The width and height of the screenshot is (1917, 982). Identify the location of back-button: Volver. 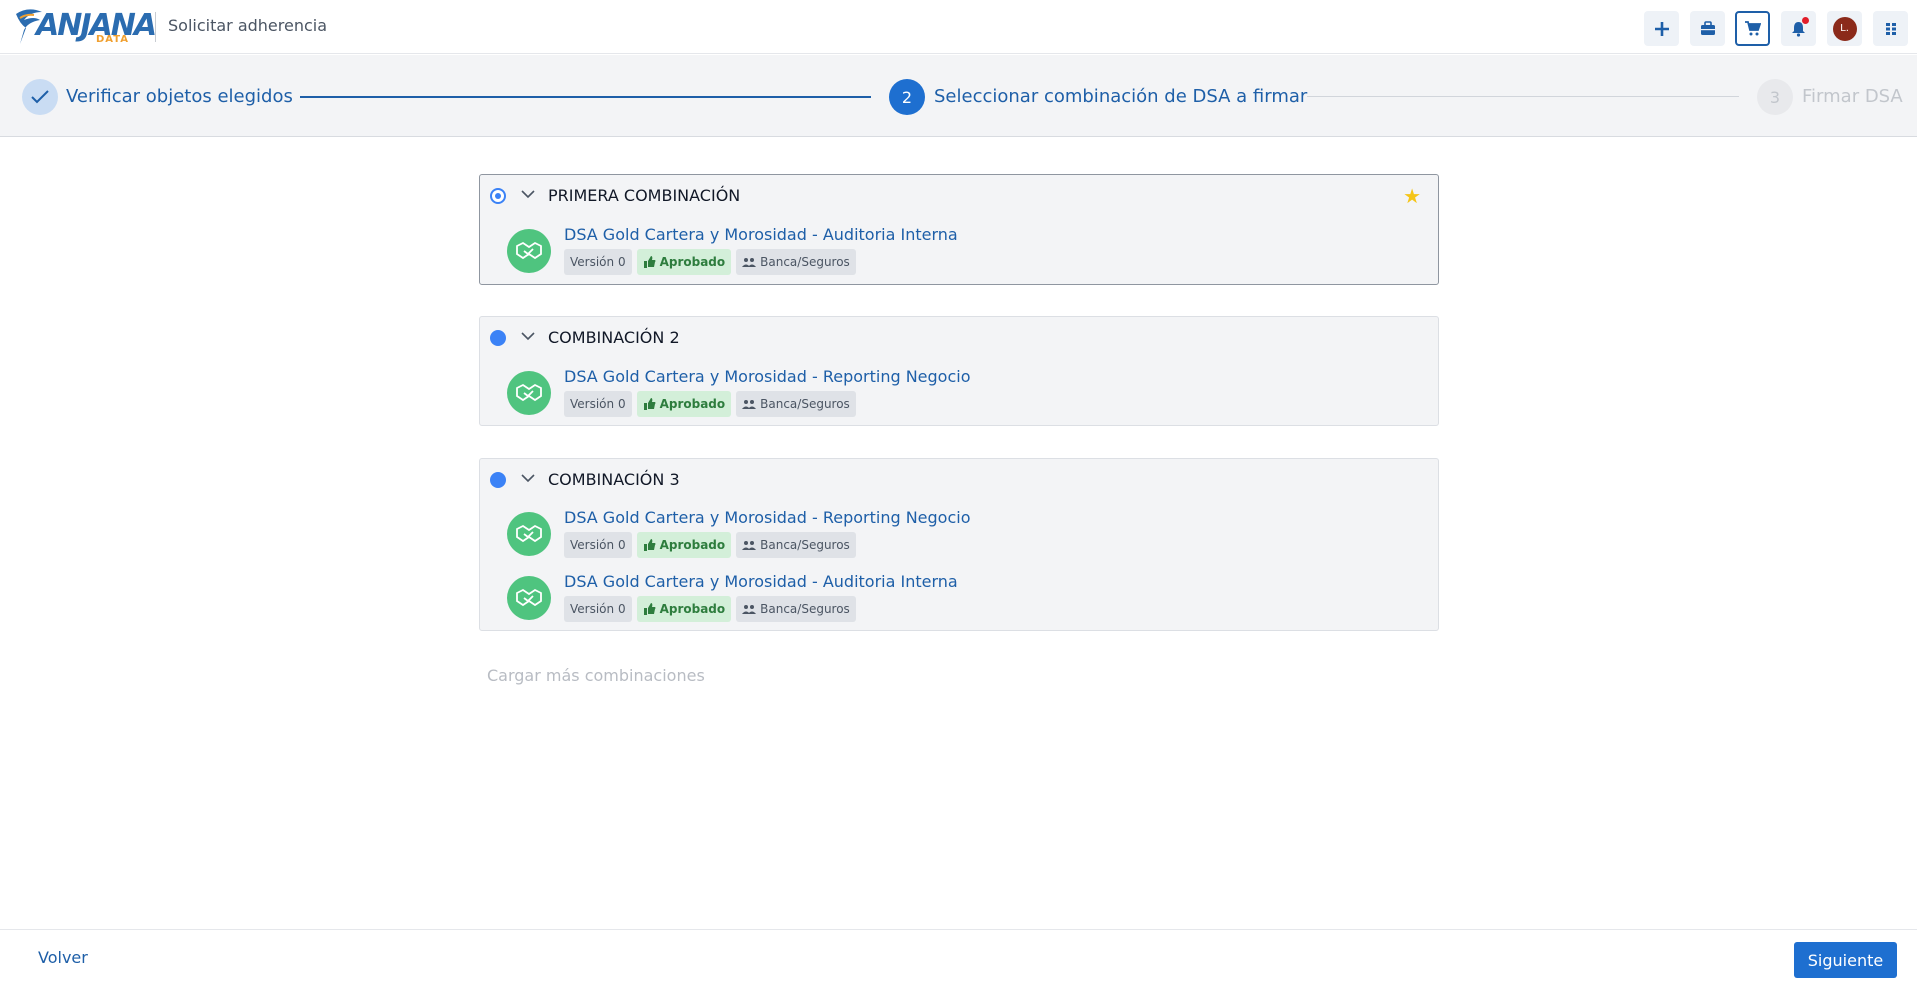
(63, 957).